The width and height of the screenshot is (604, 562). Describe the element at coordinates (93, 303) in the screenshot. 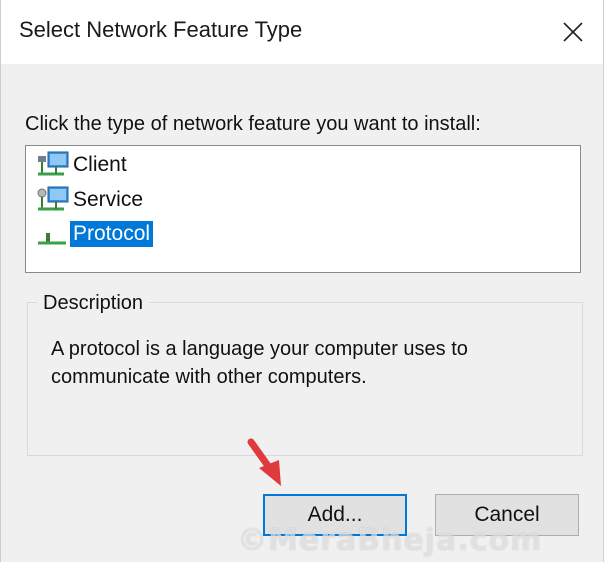

I see `description-legend: Description` at that location.